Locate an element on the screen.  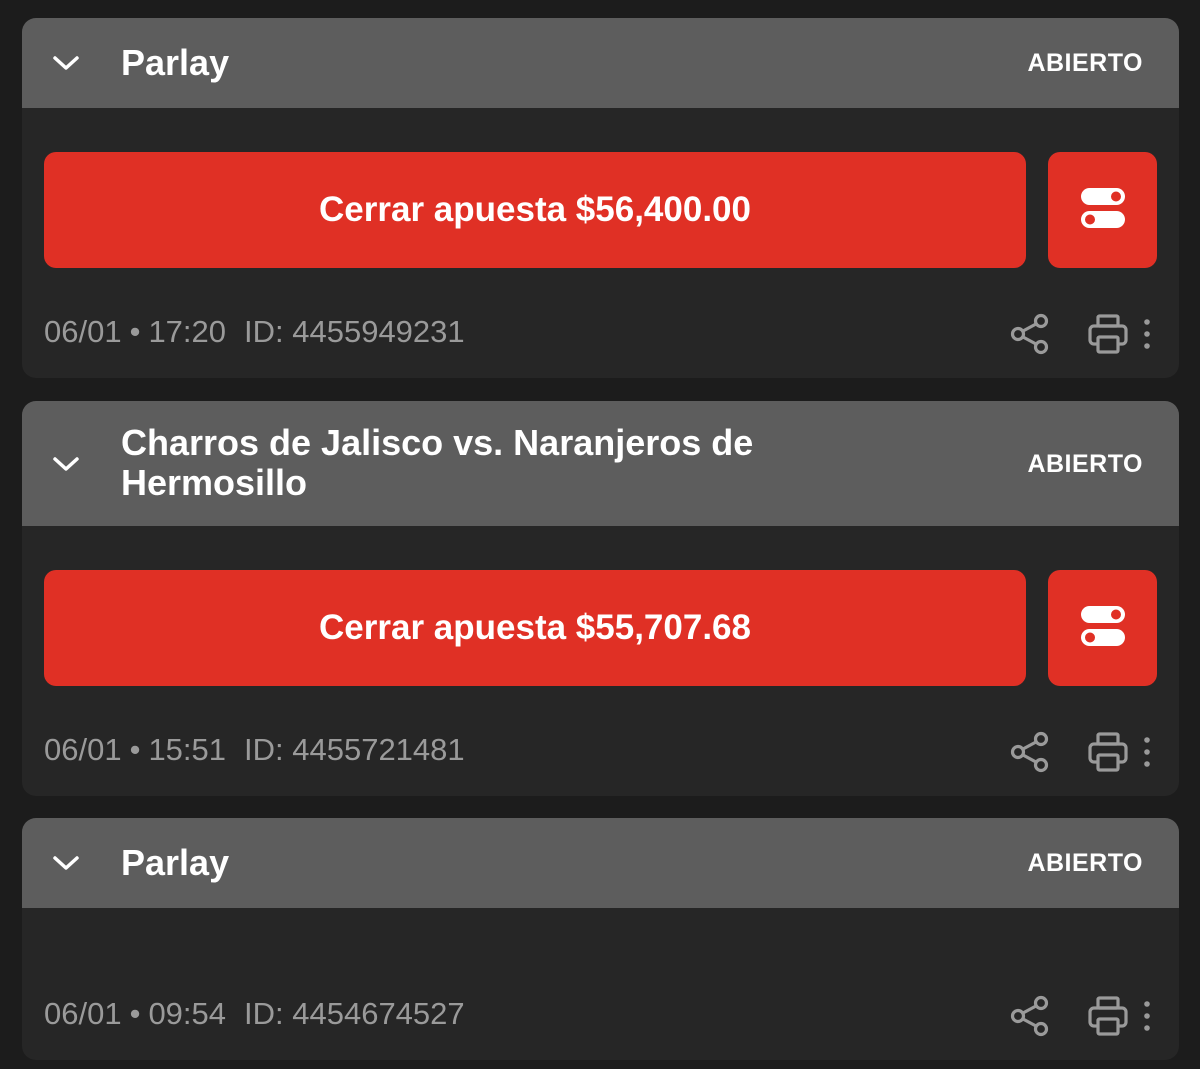
bet-time: 09:54 is located at coordinates (187, 1013).